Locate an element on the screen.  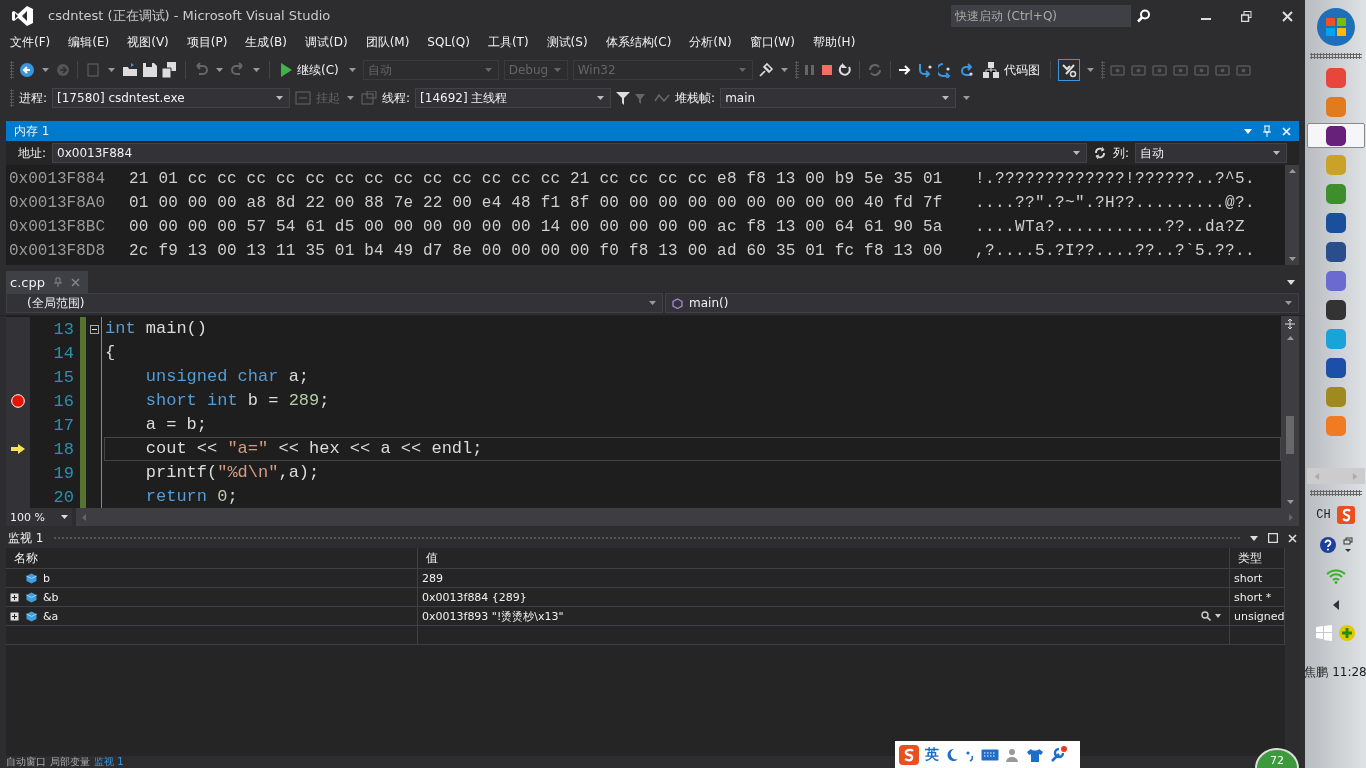
flag-icon is located at coordinates (662, 98).